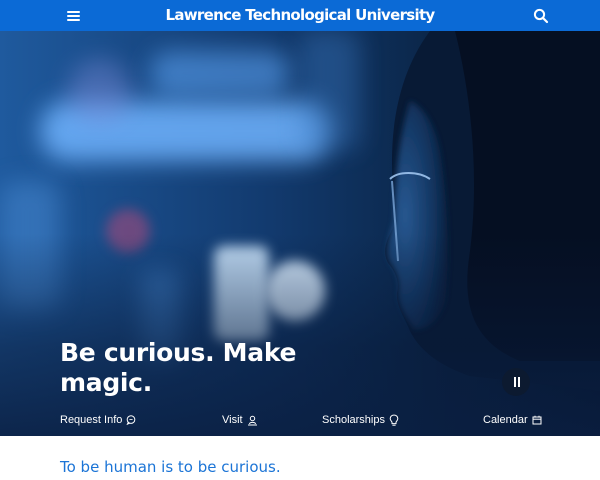 The height and width of the screenshot is (480, 600). I want to click on lightbulb-icon, so click(394, 419).